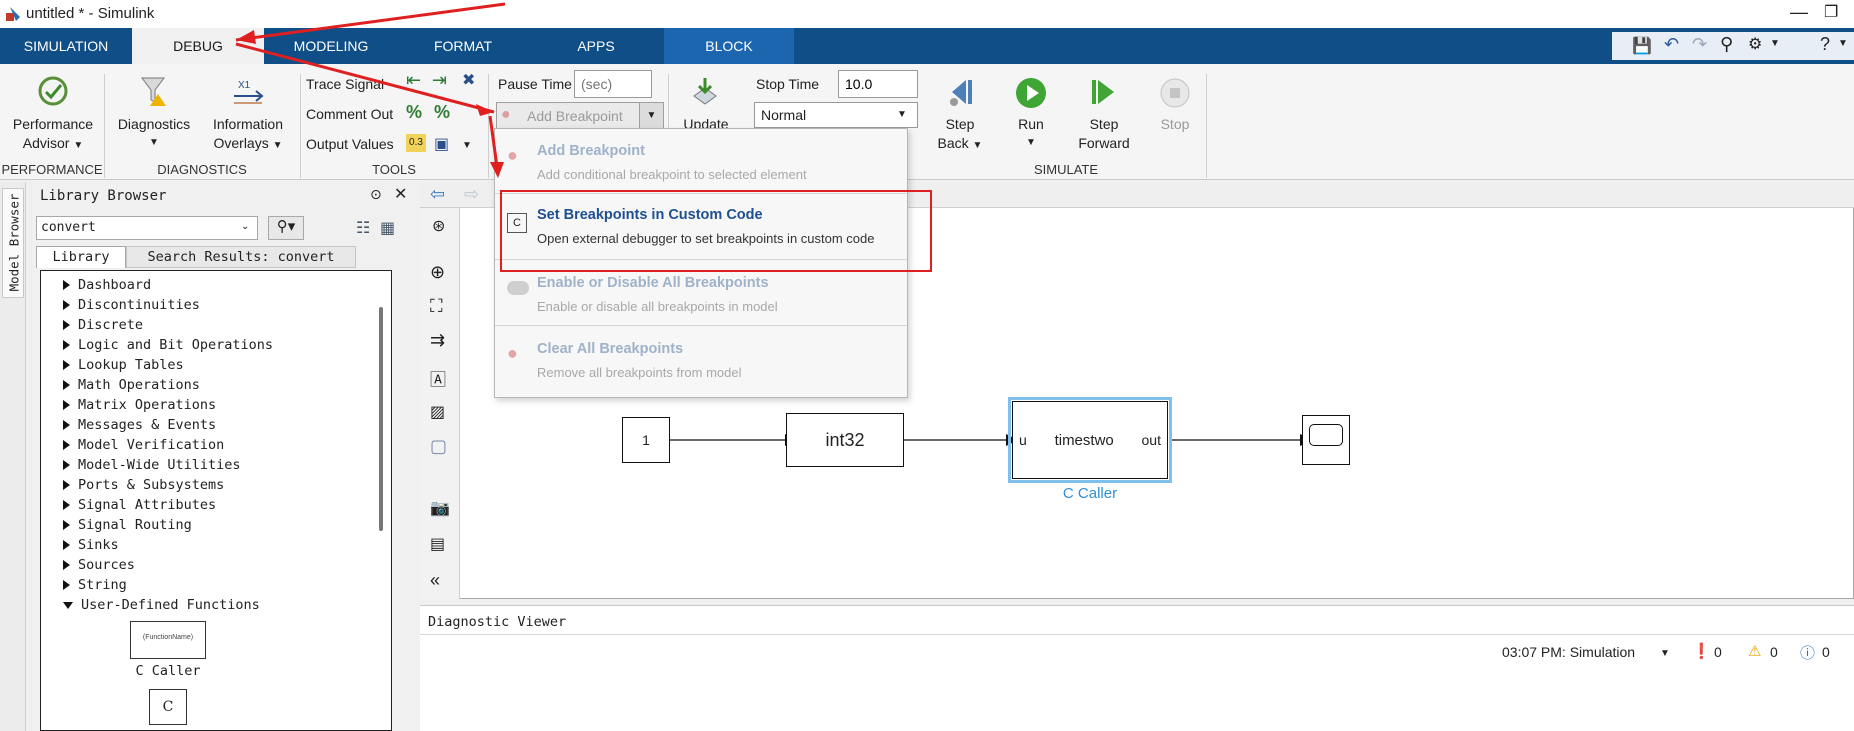  What do you see at coordinates (706, 102) in the screenshot?
I see `update-button: Update` at bounding box center [706, 102].